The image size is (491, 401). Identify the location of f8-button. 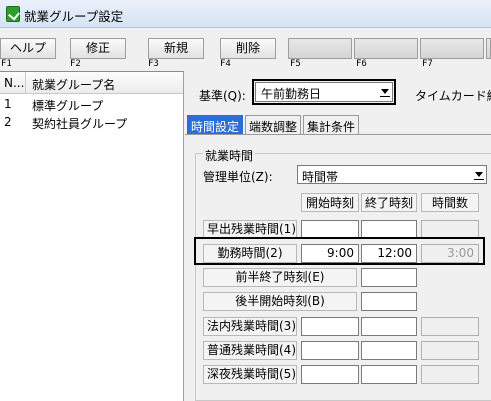
(488, 48).